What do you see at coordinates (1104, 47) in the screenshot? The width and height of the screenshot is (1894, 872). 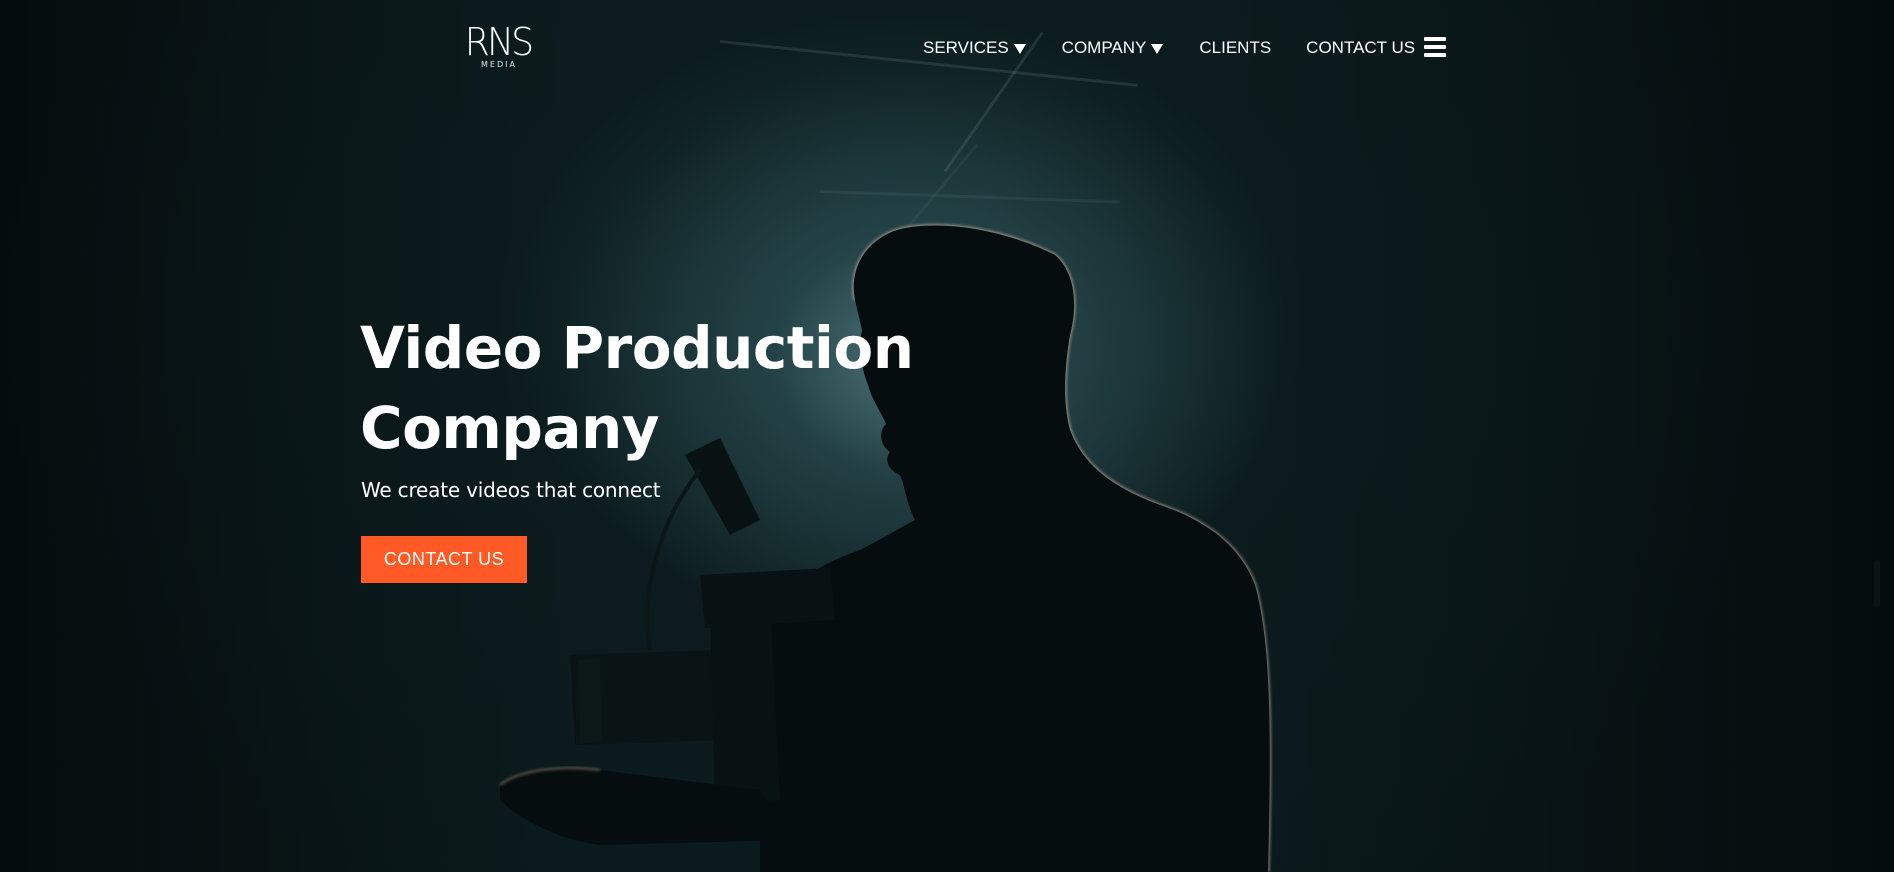 I see `nav-item-company-label: COMPANY` at bounding box center [1104, 47].